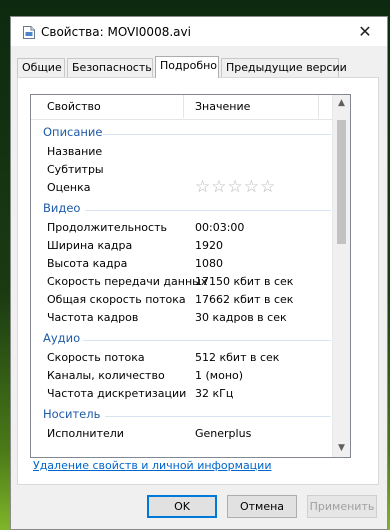  I want to click on apply-button: Применить, so click(342, 506).